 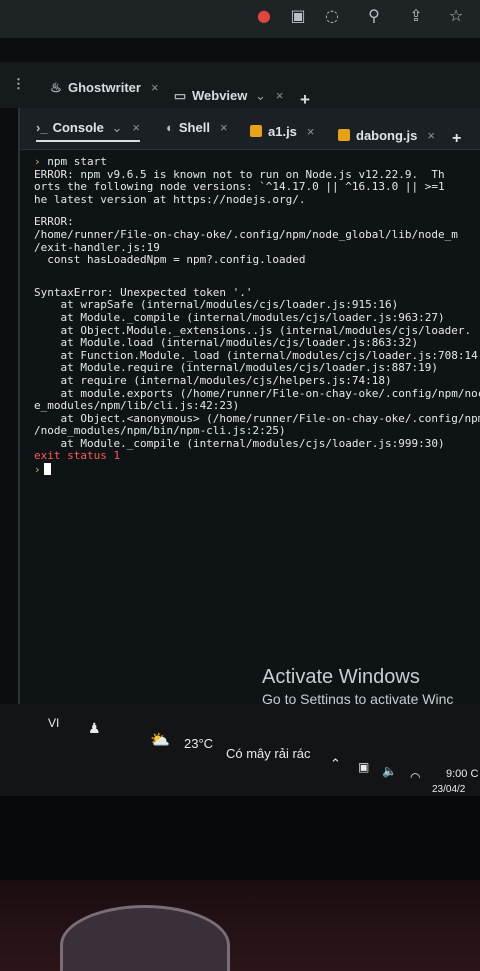 I want to click on menu-dots-icon: ⋮, so click(x=18, y=88).